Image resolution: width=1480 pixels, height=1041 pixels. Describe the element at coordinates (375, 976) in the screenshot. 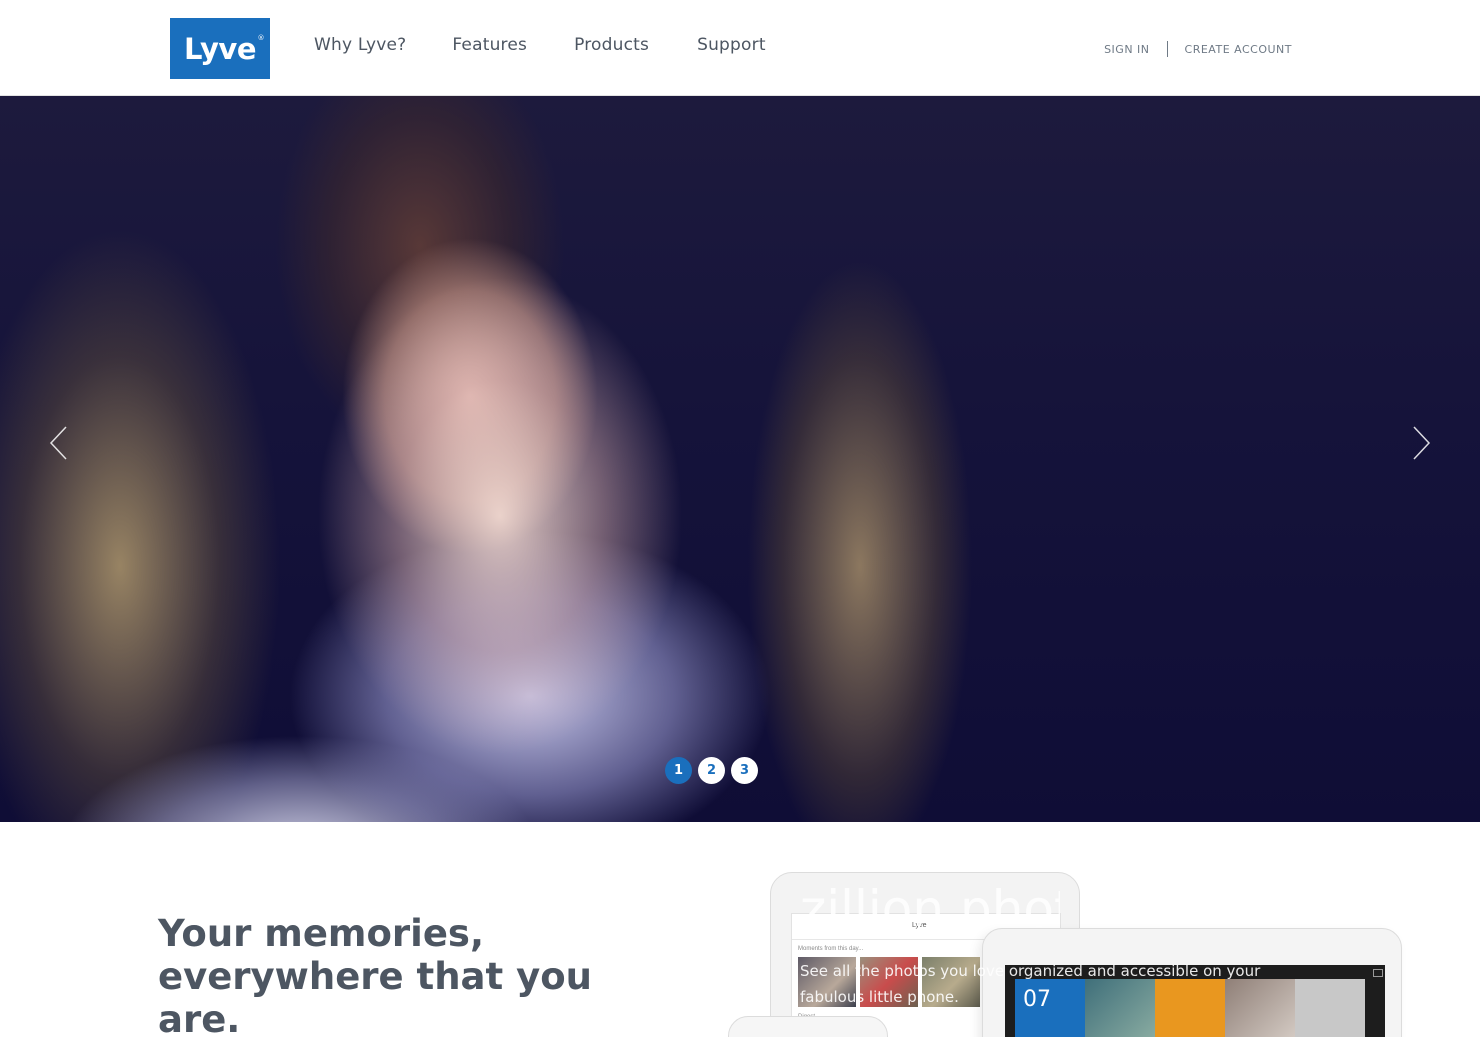

I see `page-tagline: Your memories, everywhere that you are.` at that location.